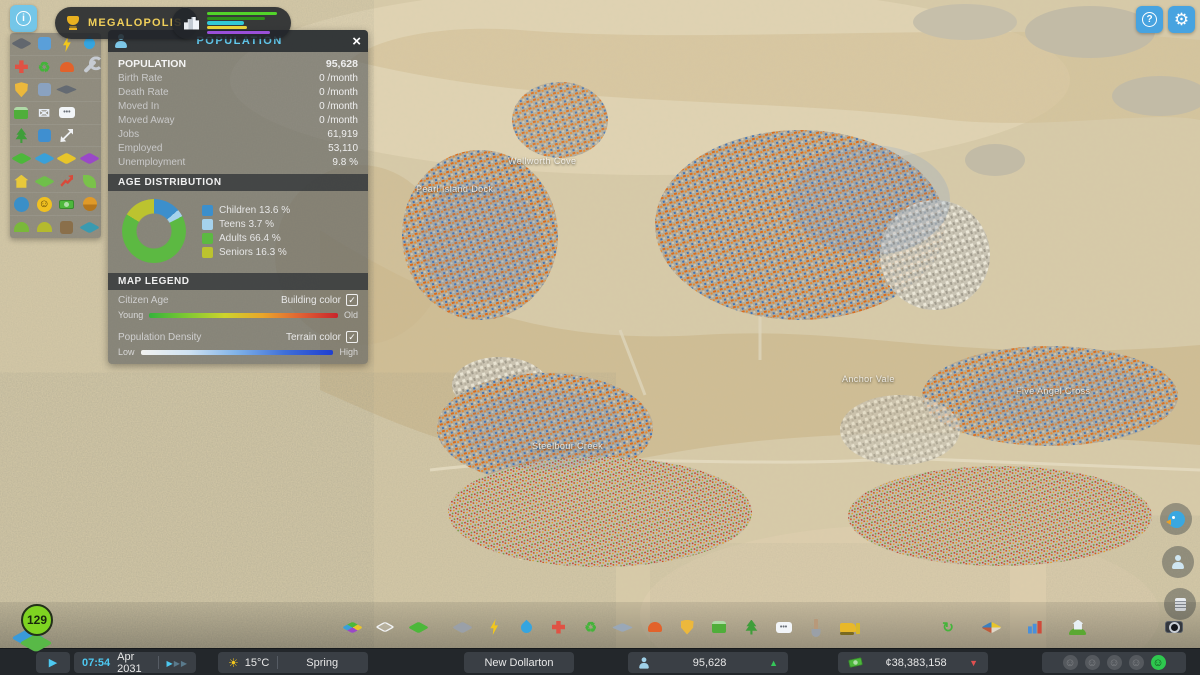 The width and height of the screenshot is (1200, 675). I want to click on population-pill: 95,628 ▲, so click(708, 662).